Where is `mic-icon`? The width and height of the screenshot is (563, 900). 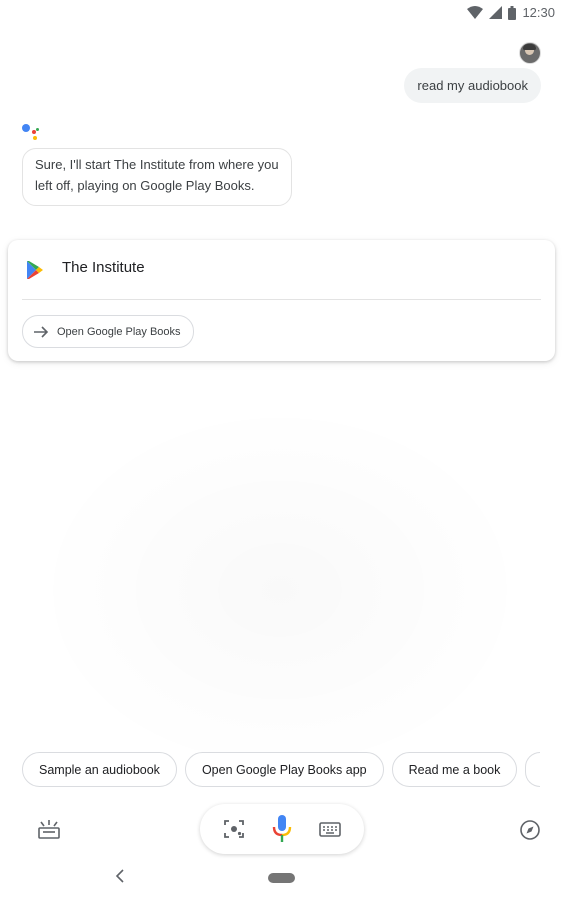 mic-icon is located at coordinates (282, 829).